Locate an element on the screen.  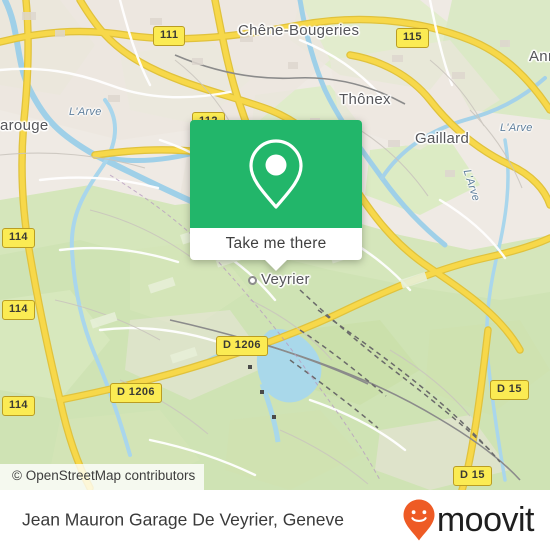
callout-pin-area is located at coordinates (276, 174).